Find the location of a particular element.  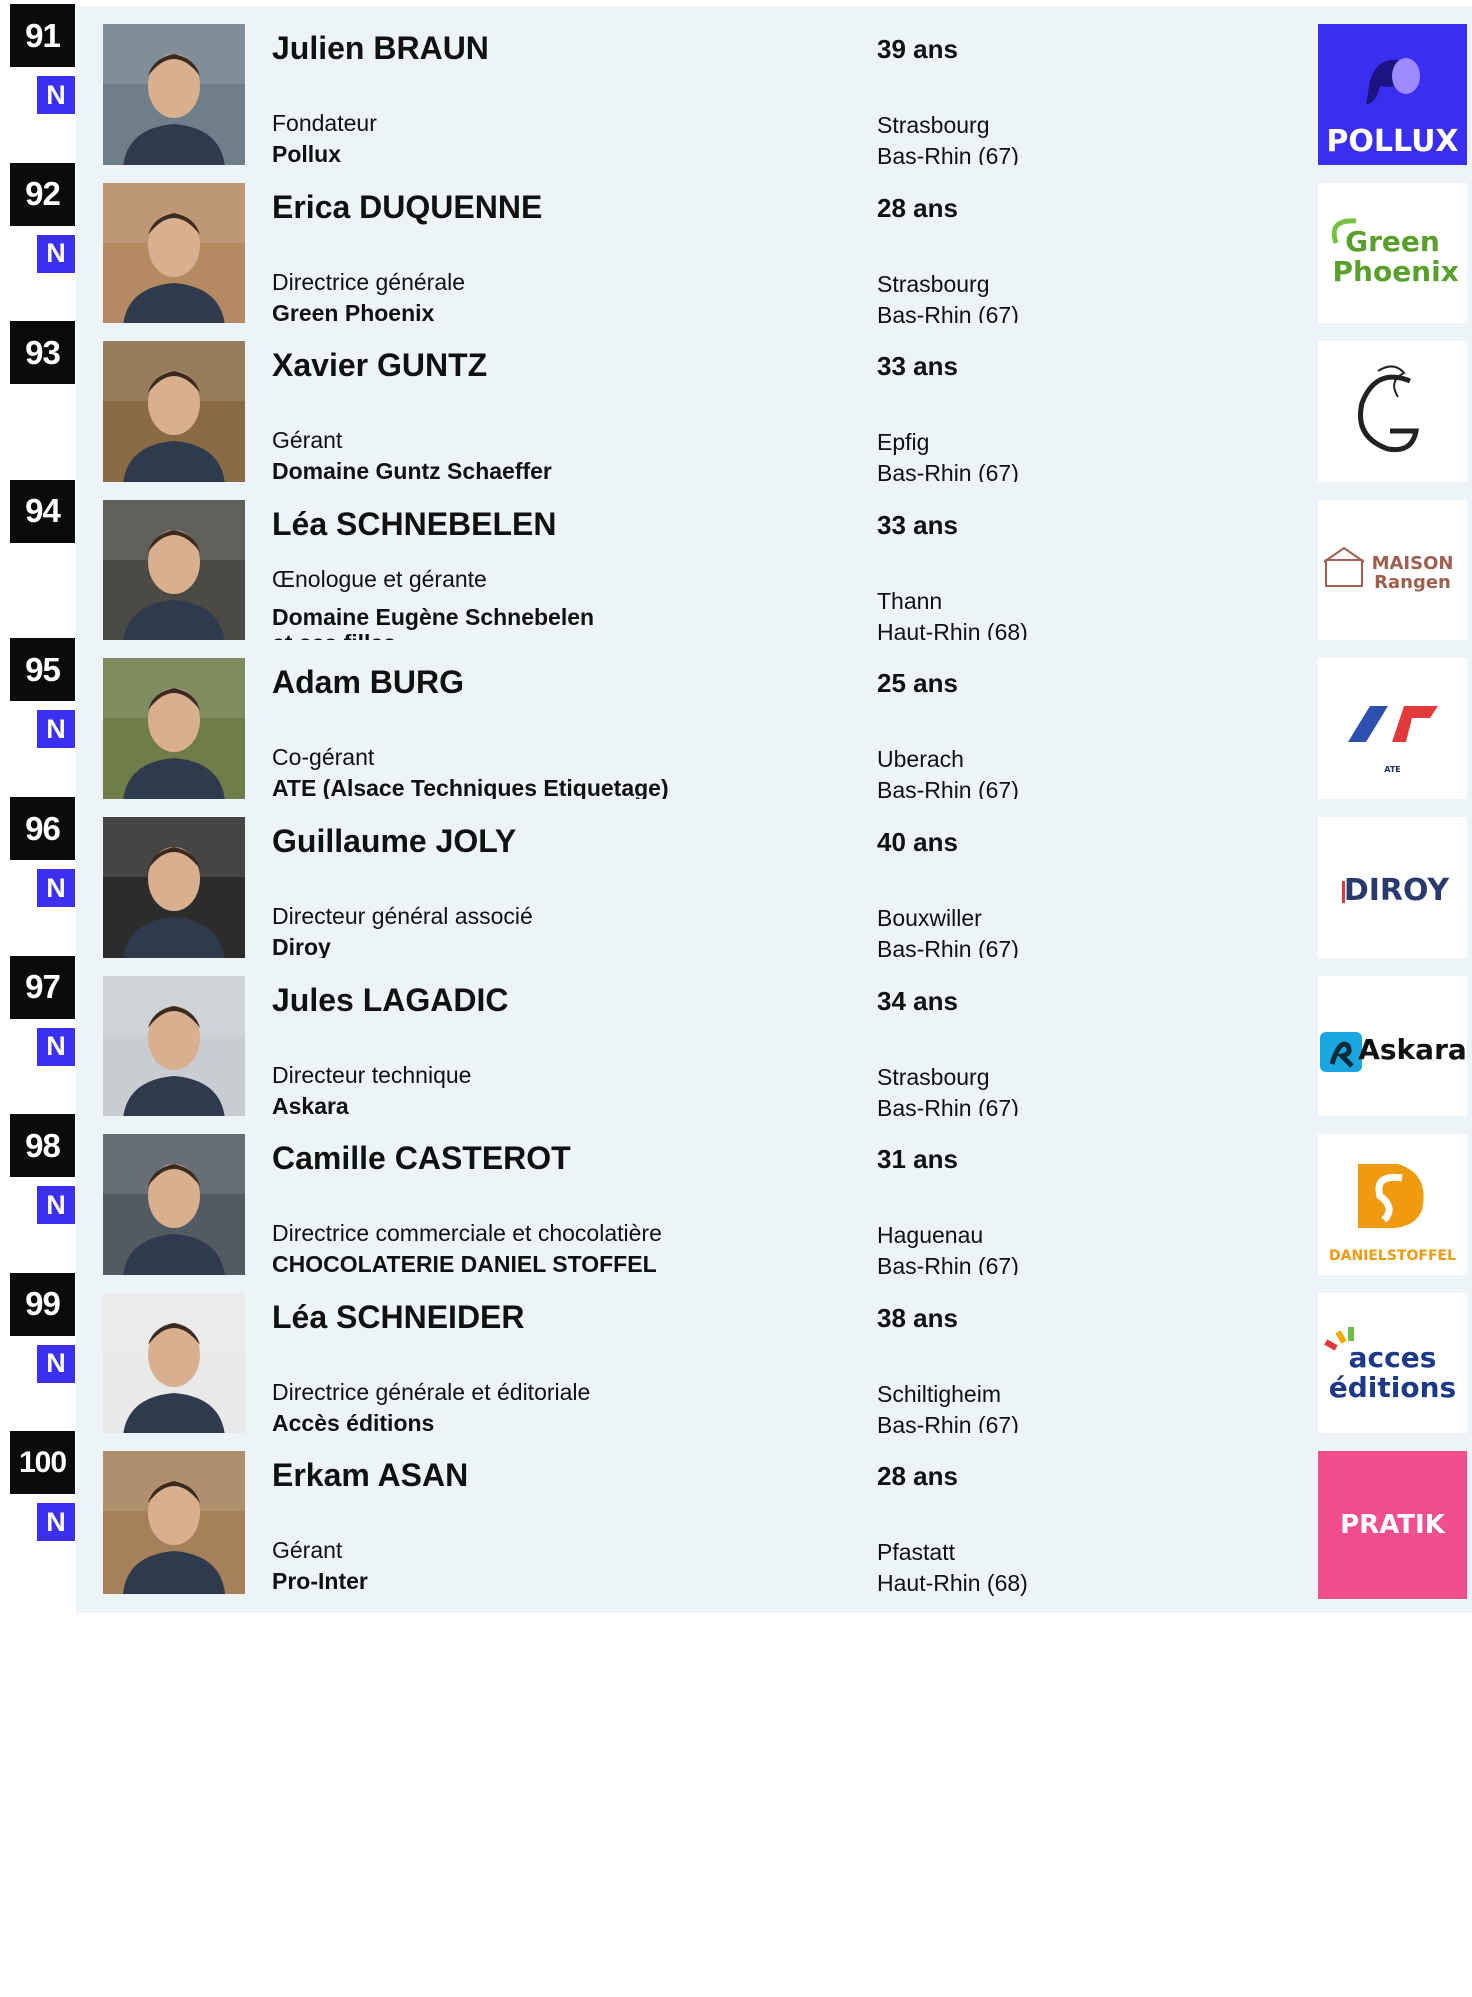

logo-wordmark: MAISON Rangen is located at coordinates (1412, 572).